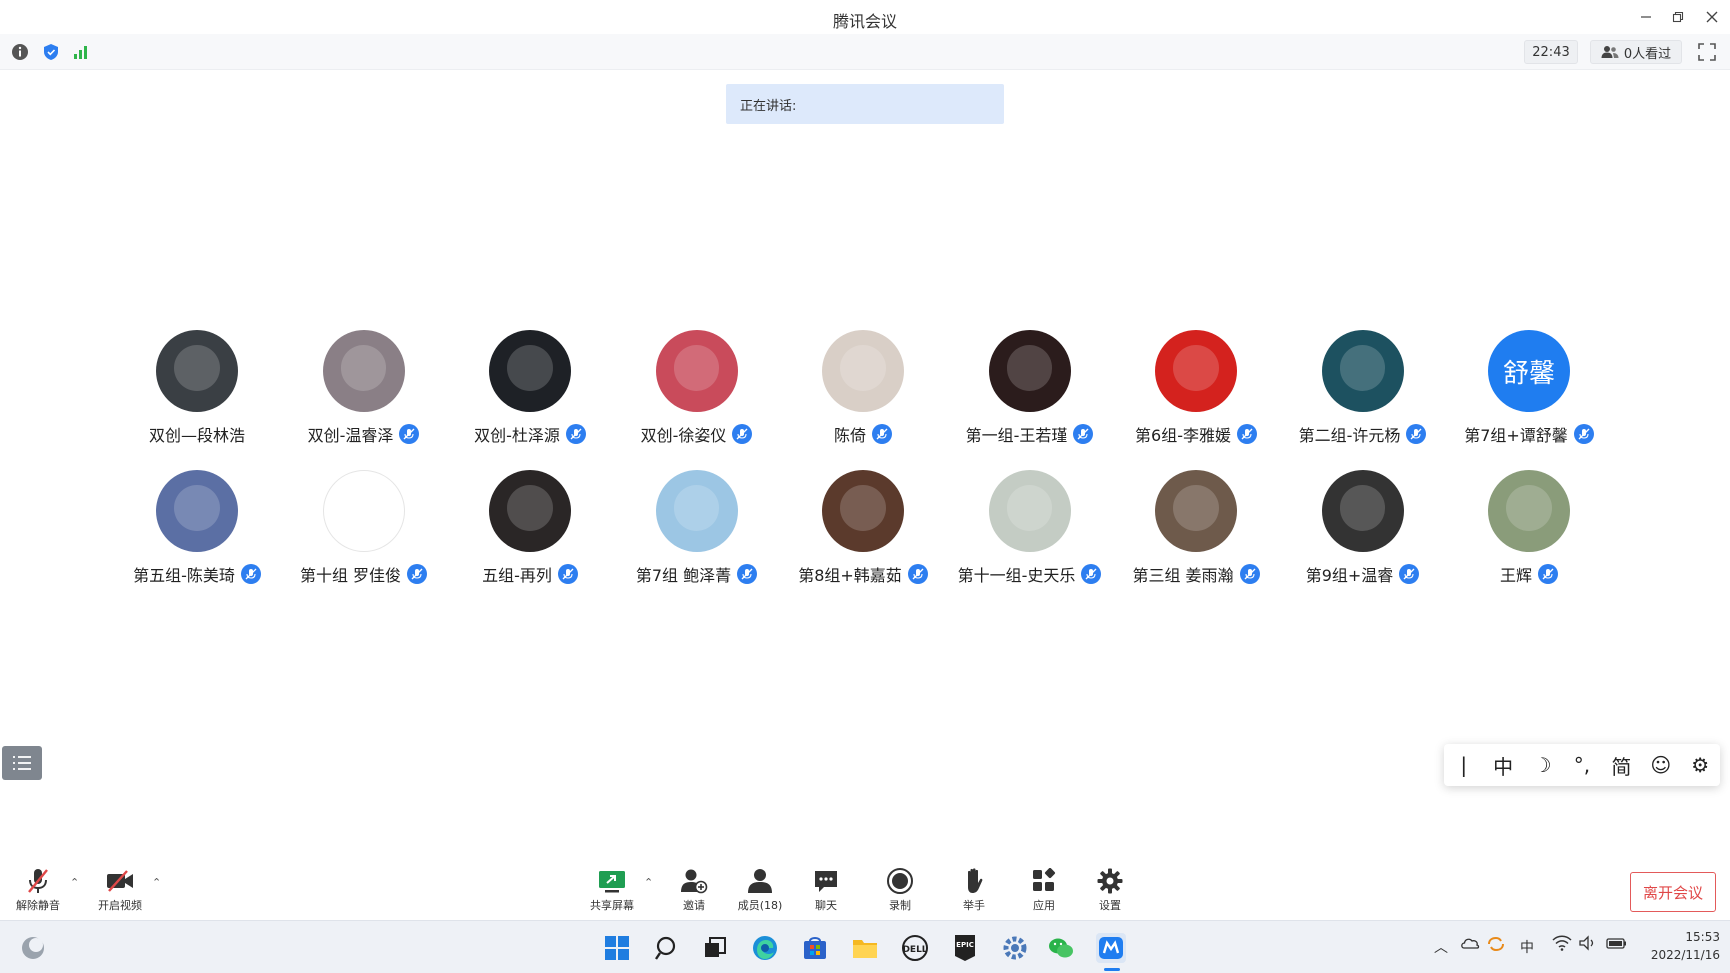 Image resolution: width=1730 pixels, height=973 pixels. What do you see at coordinates (197, 574) in the screenshot?
I see `participant-name-row: 第五组-陈美琦` at bounding box center [197, 574].